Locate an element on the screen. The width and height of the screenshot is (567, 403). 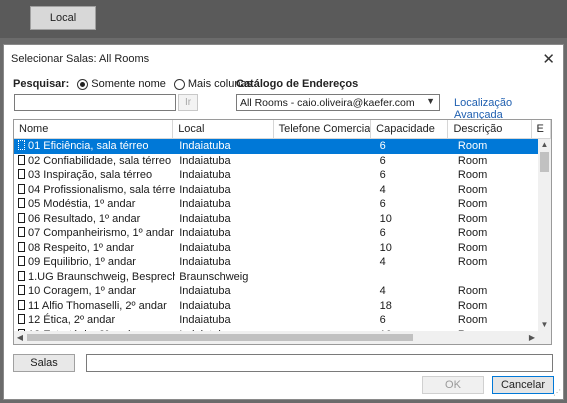
room-name: 09 Equilibrio, 1º andar is located at coordinates (82, 262).